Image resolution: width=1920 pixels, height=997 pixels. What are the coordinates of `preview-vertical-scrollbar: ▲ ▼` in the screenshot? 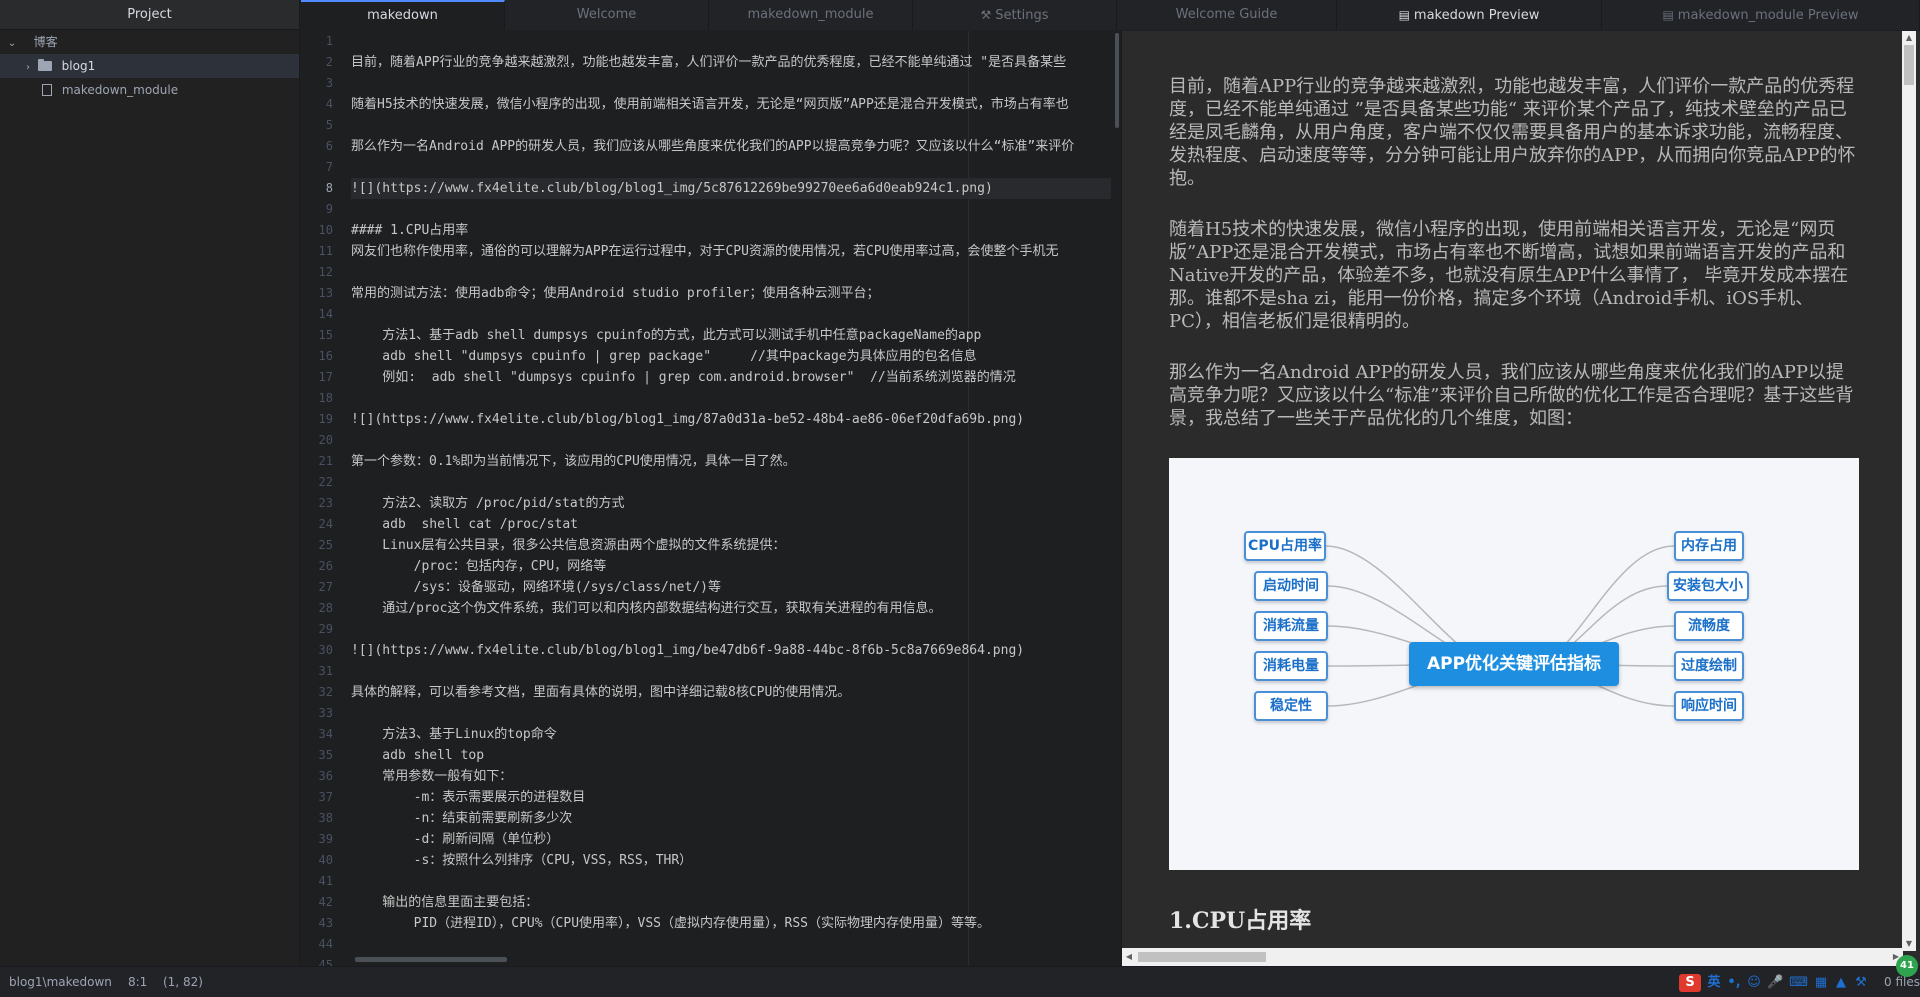 It's located at (1909, 491).